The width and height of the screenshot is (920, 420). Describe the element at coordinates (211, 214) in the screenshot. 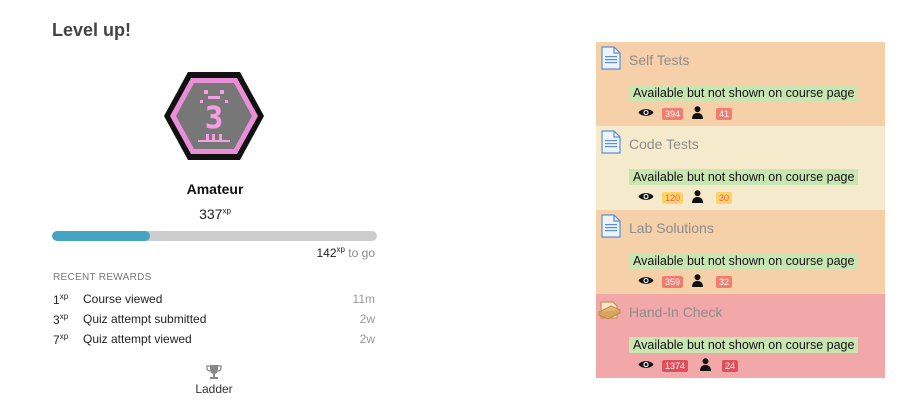

I see `points-value: 337` at that location.